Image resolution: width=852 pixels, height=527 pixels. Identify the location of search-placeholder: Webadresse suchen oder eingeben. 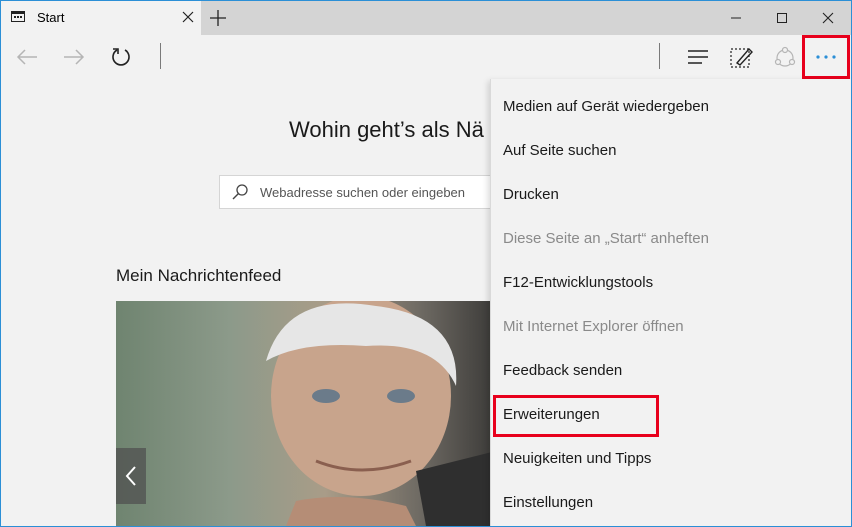
(363, 192).